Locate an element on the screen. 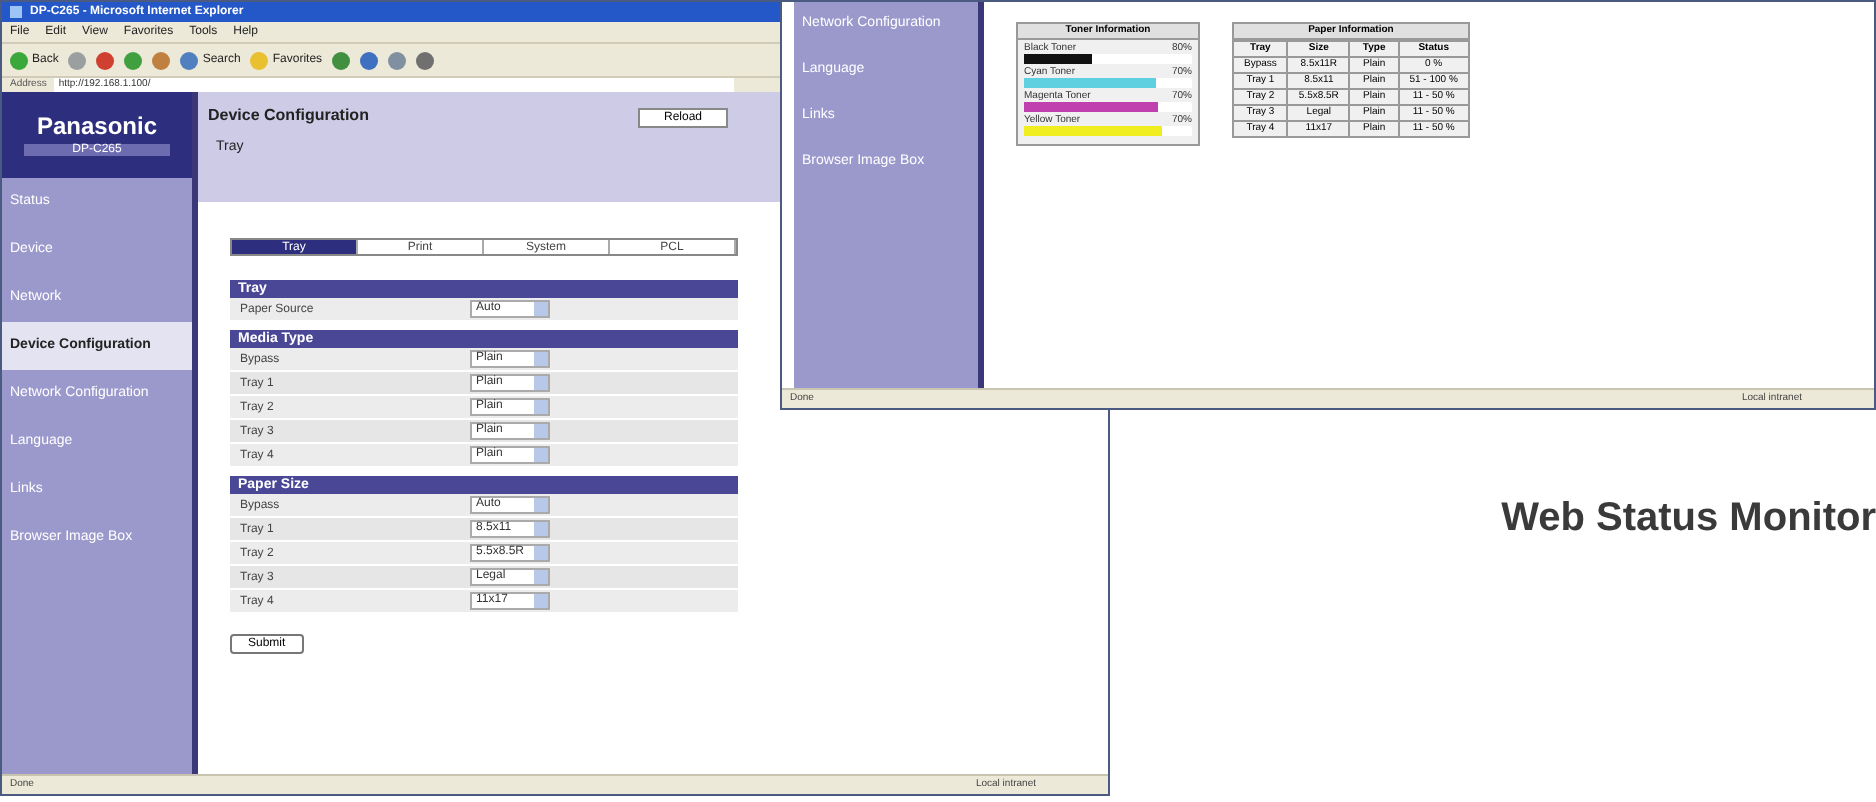 The image size is (1876, 802). page-title: Device Configuration is located at coordinates (288, 116).